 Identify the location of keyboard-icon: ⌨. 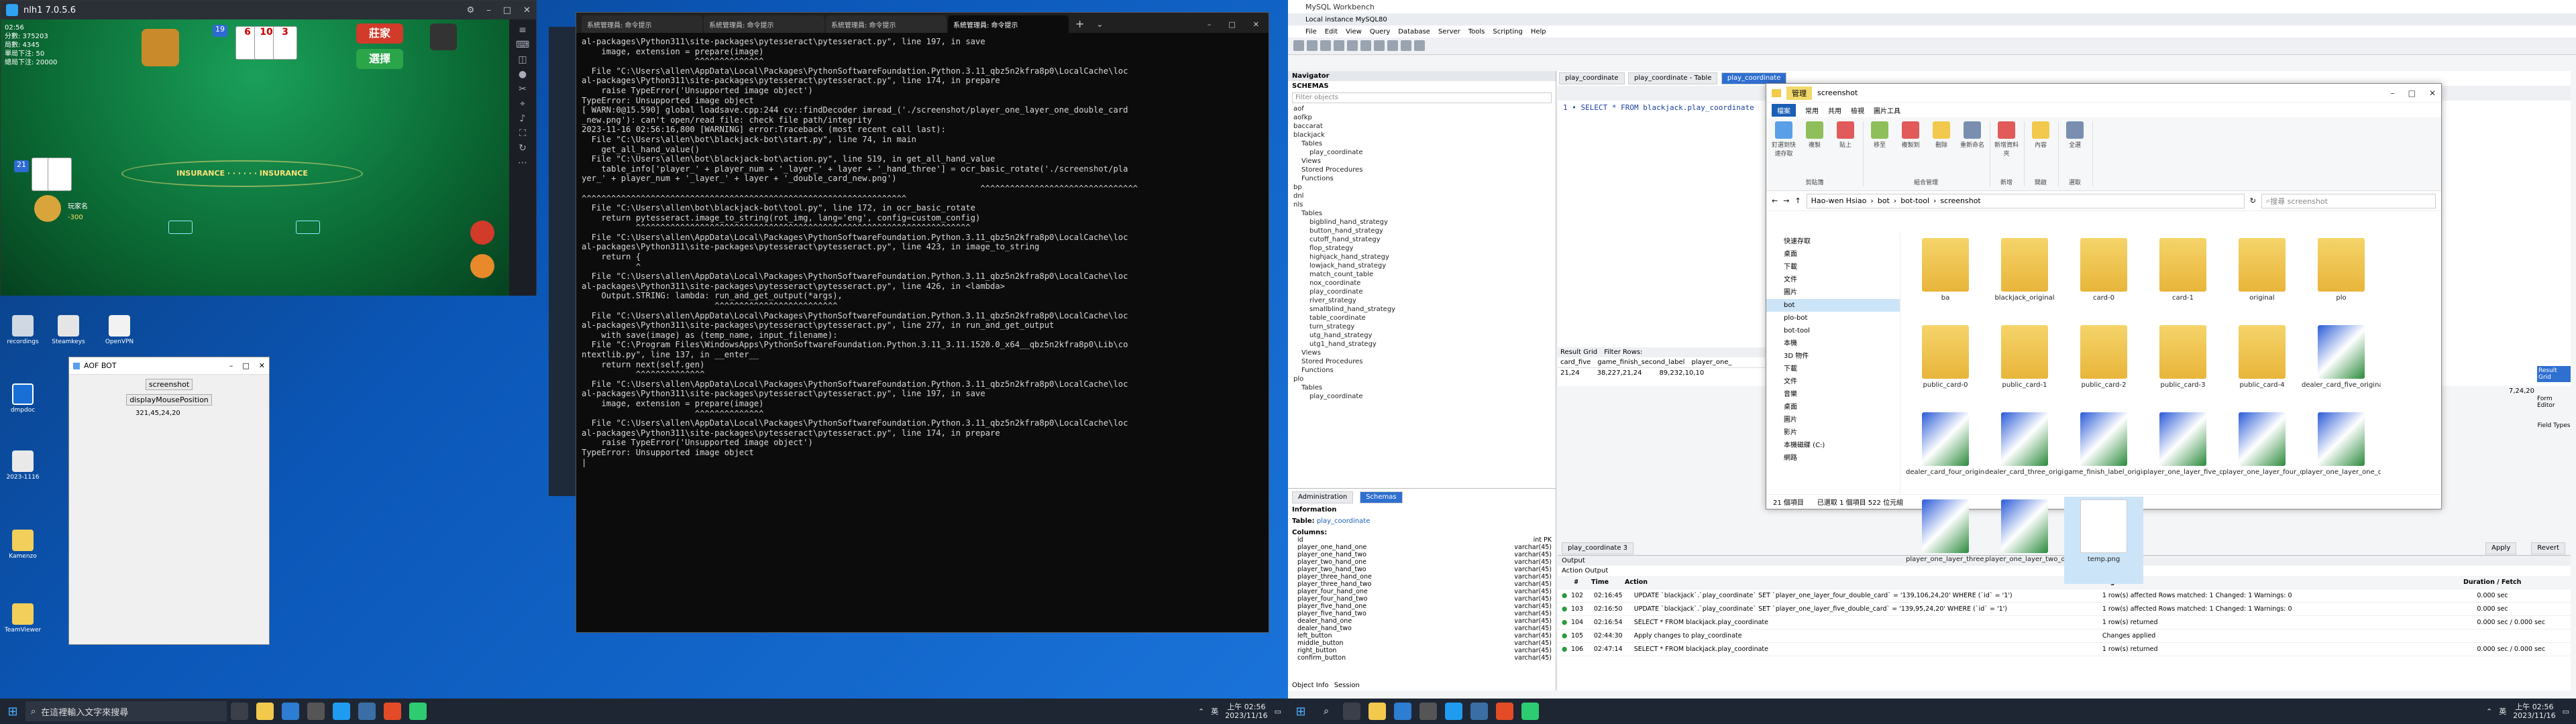
(522, 45).